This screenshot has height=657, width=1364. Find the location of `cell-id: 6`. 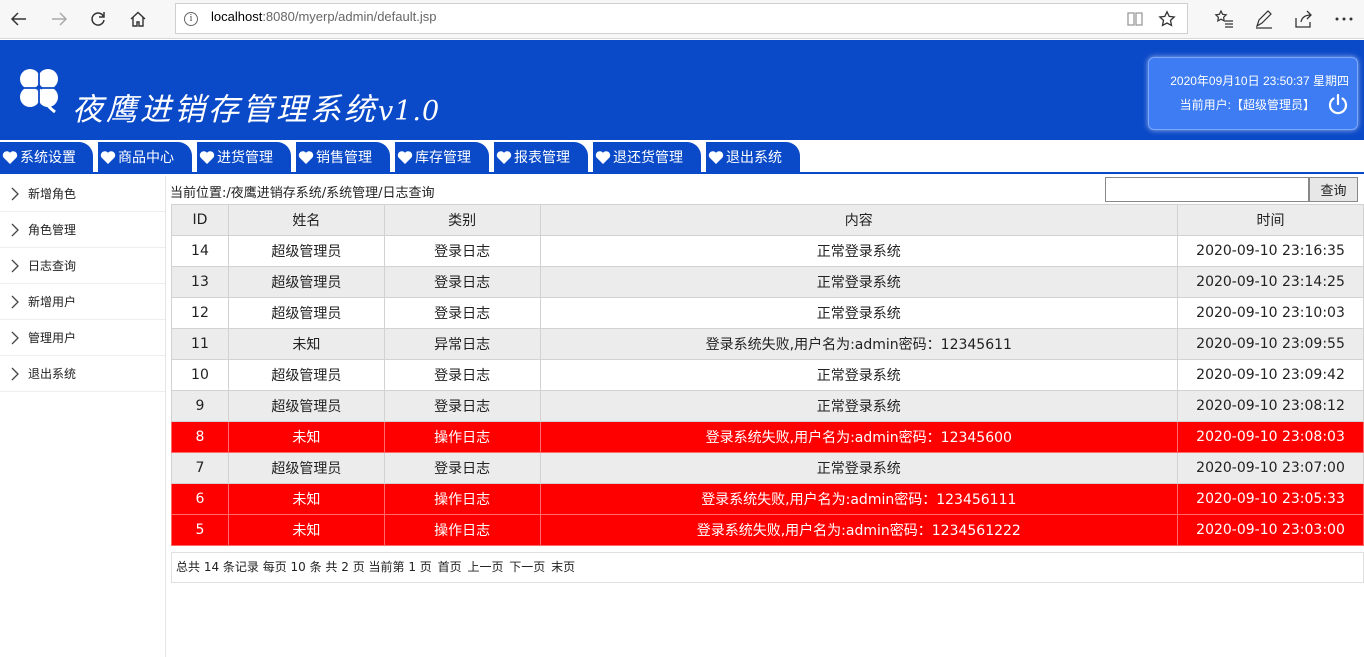

cell-id: 6 is located at coordinates (200, 499).